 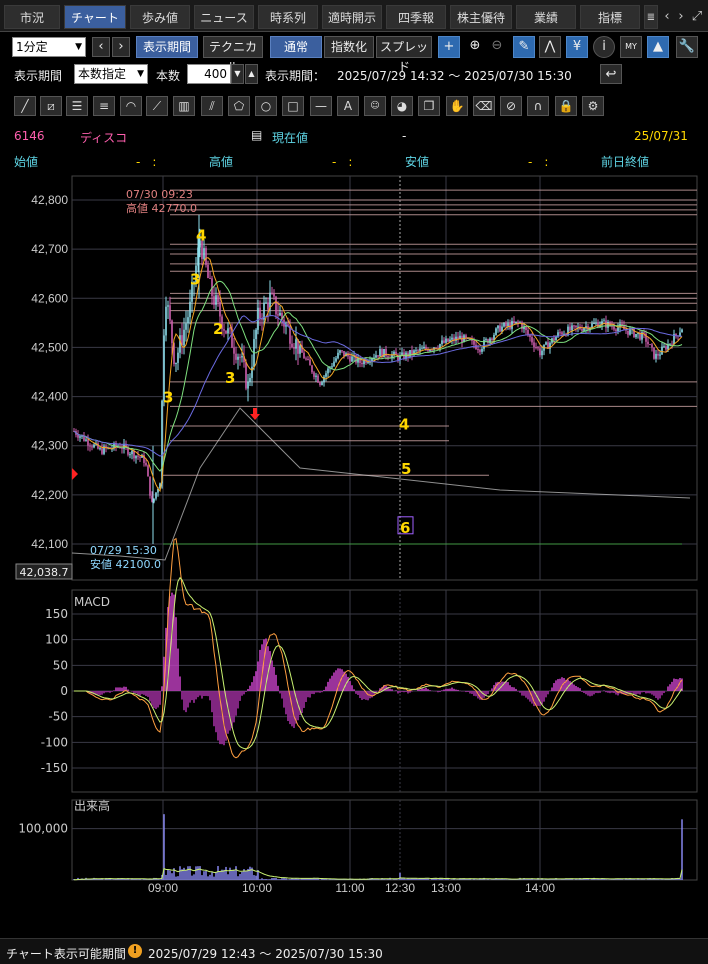 What do you see at coordinates (475, 47) in the screenshot?
I see `zoom-in-icon: ⊕` at bounding box center [475, 47].